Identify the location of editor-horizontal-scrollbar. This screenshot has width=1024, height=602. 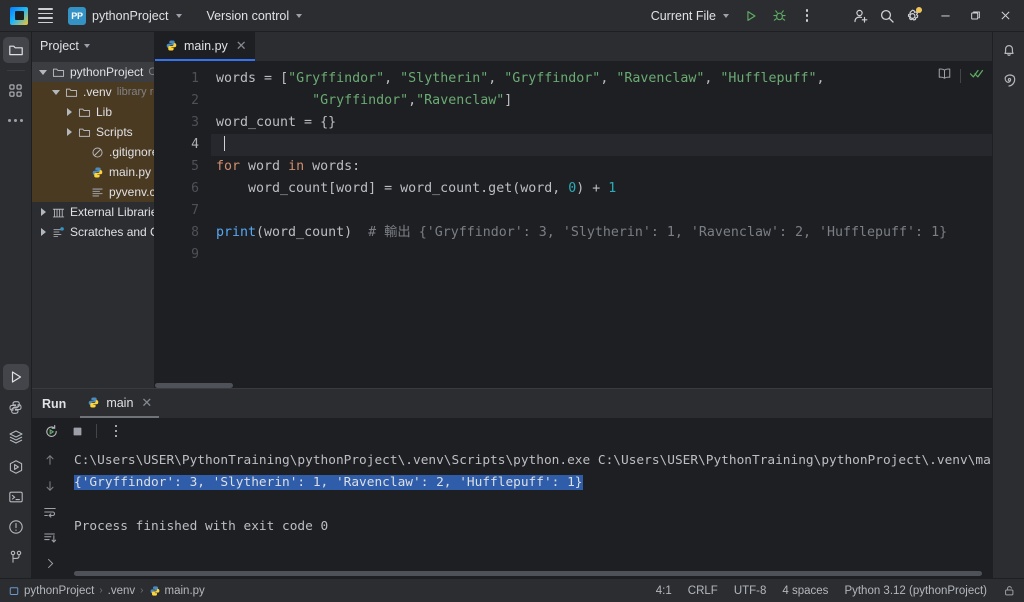
(194, 385).